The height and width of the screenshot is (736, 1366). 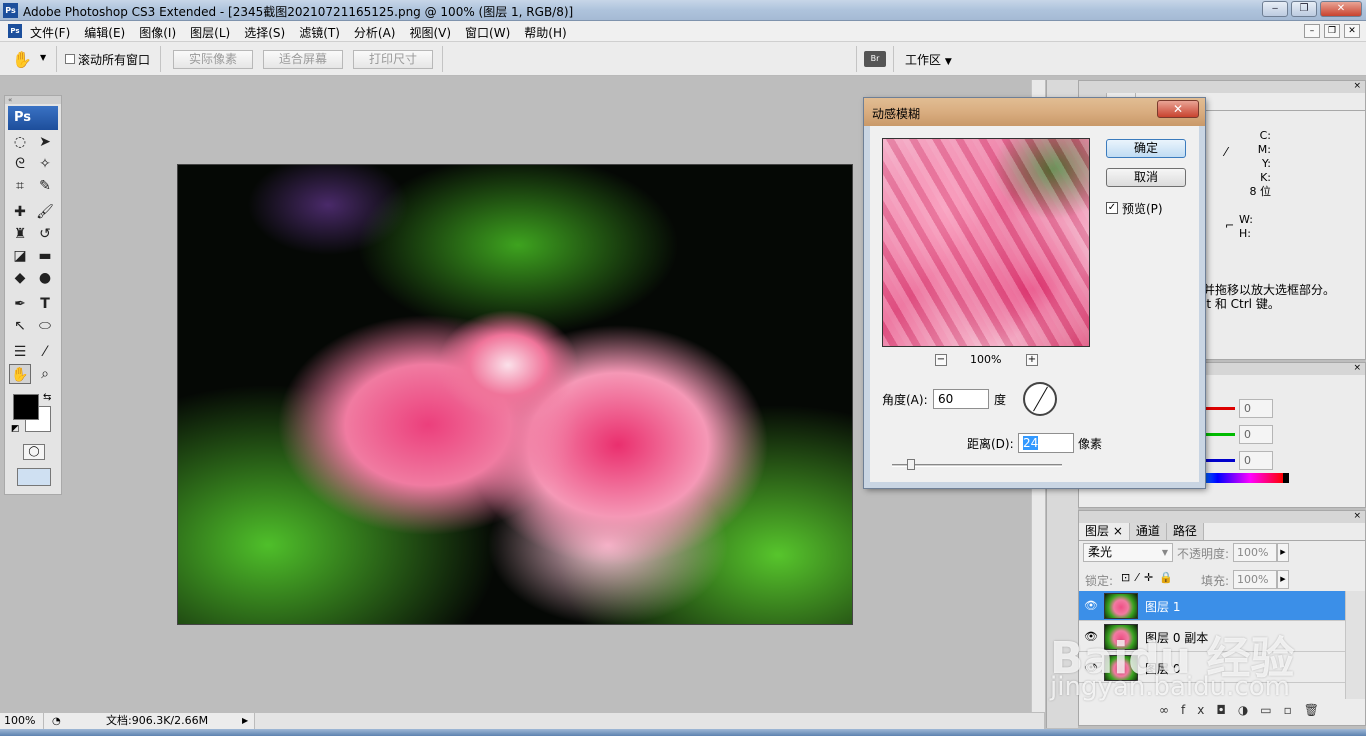 What do you see at coordinates (487, 32) in the screenshot?
I see `menu-window: 窗口(W)` at bounding box center [487, 32].